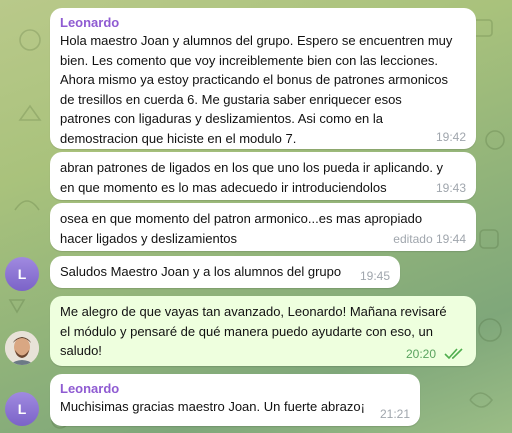 The height and width of the screenshot is (433, 512). What do you see at coordinates (394, 414) in the screenshot?
I see `message-time: 21:21` at bounding box center [394, 414].